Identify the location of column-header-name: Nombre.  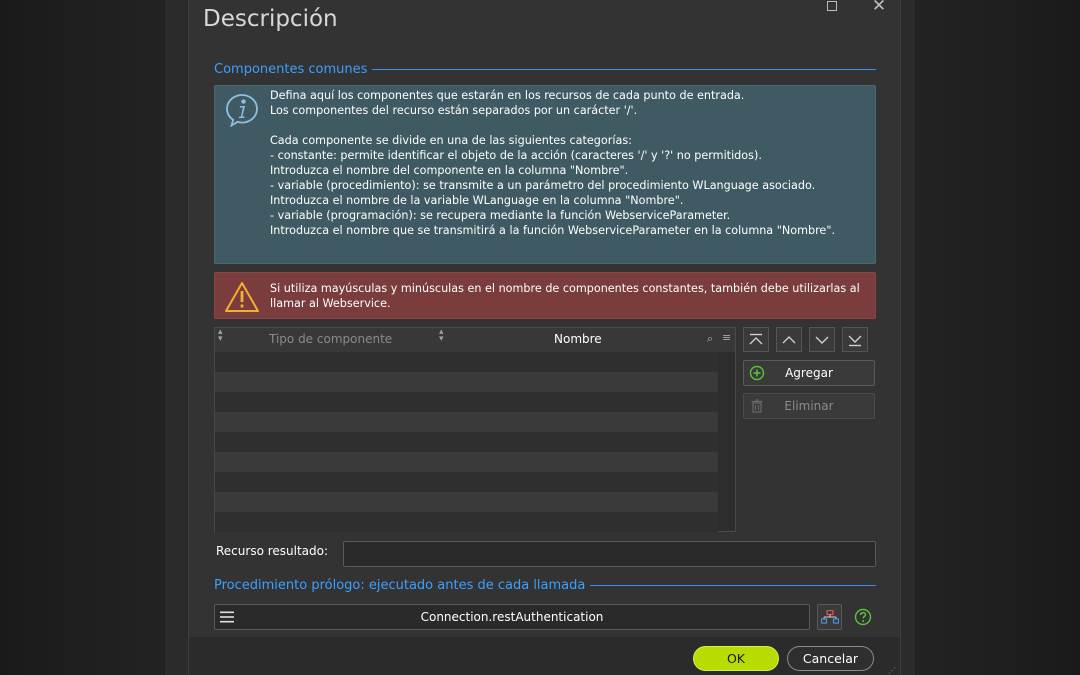
(578, 339).